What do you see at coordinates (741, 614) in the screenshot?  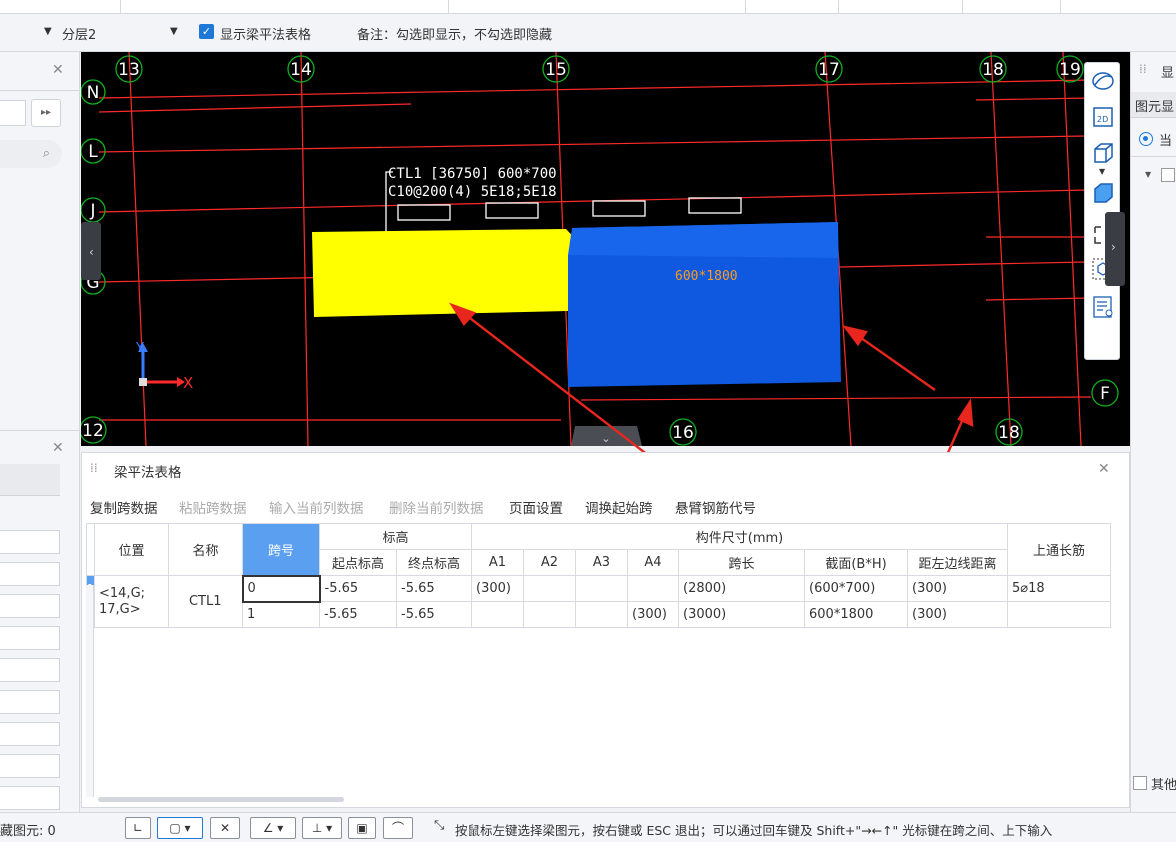 I see `cell-span-length: (3000)` at bounding box center [741, 614].